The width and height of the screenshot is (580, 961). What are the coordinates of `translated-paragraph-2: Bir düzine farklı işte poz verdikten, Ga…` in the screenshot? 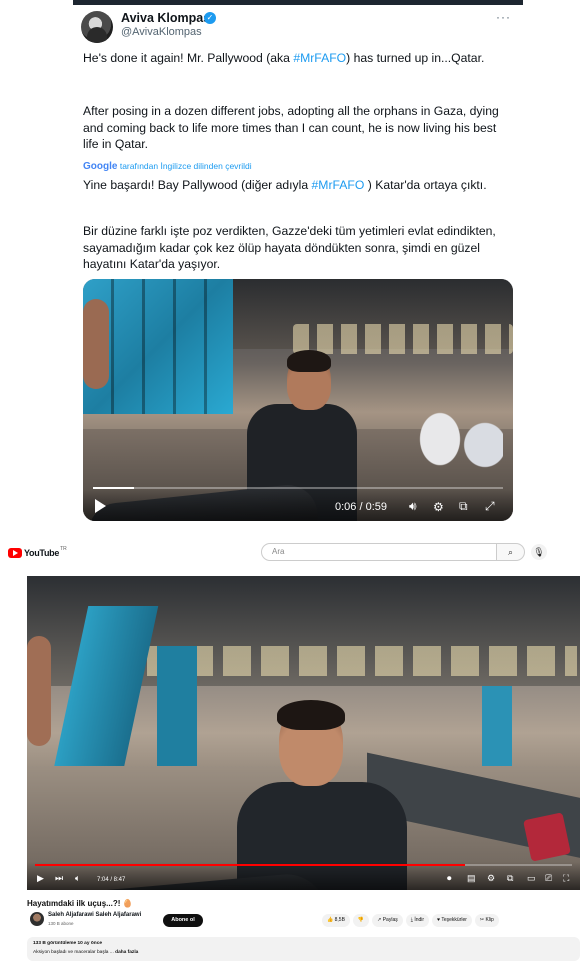 It's located at (289, 247).